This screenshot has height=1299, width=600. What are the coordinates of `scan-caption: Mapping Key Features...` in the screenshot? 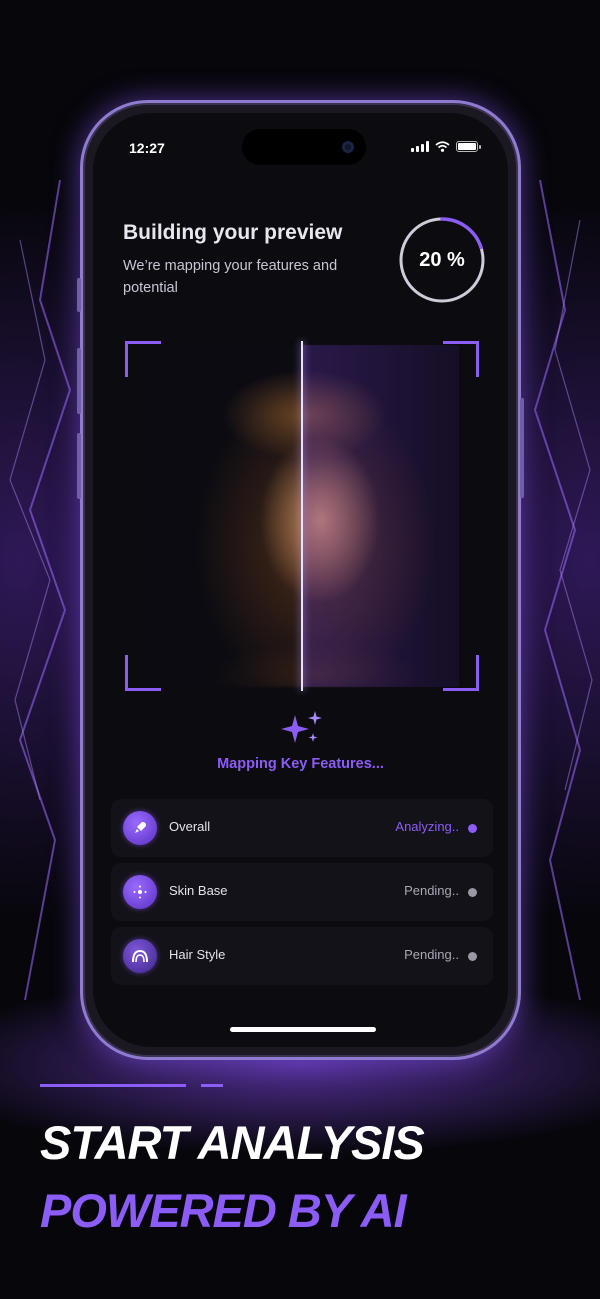 It's located at (300, 764).